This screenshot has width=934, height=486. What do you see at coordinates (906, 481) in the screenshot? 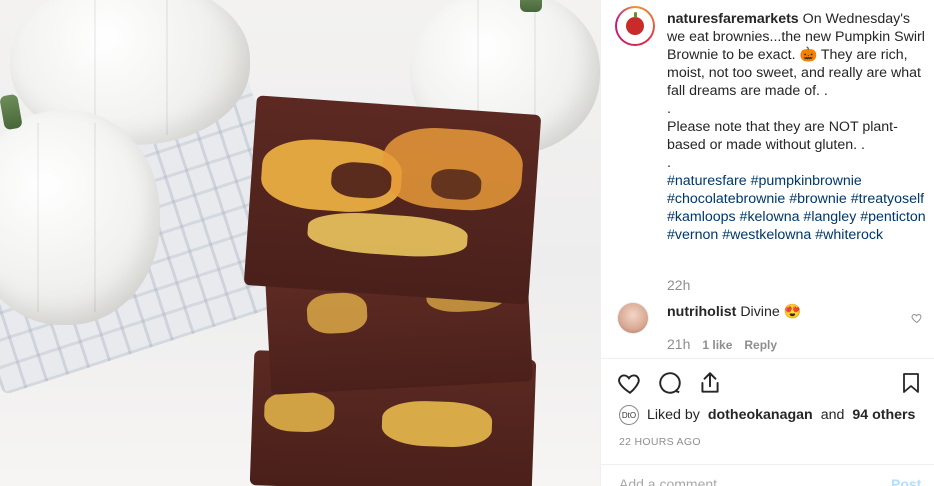
I see `post-comment-button: Post` at bounding box center [906, 481].